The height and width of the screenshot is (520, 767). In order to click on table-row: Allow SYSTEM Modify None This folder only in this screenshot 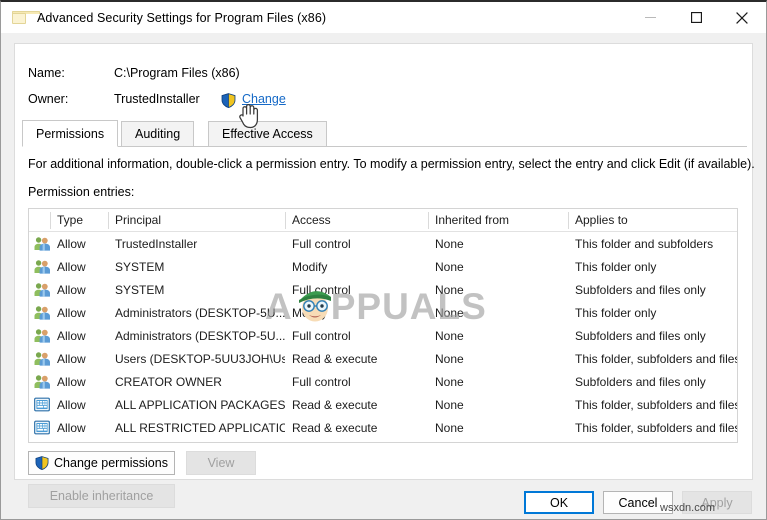, I will do `click(383, 266)`.